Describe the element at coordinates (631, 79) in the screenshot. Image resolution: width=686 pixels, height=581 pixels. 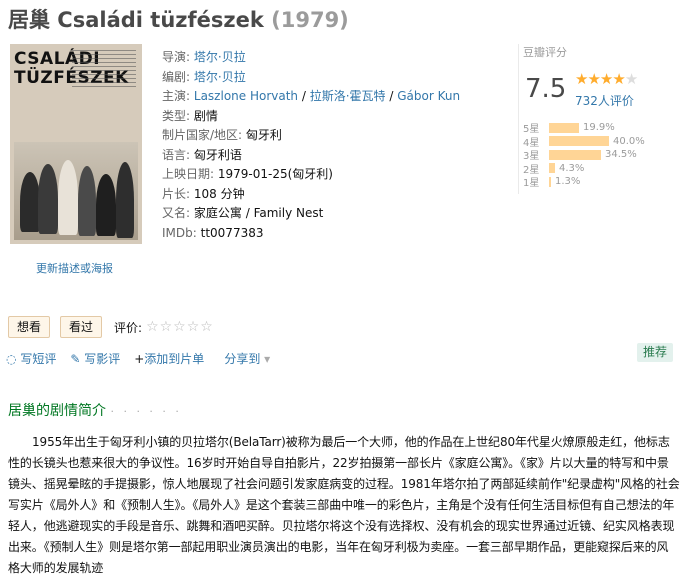
I see `star-empty-icon: ★` at that location.